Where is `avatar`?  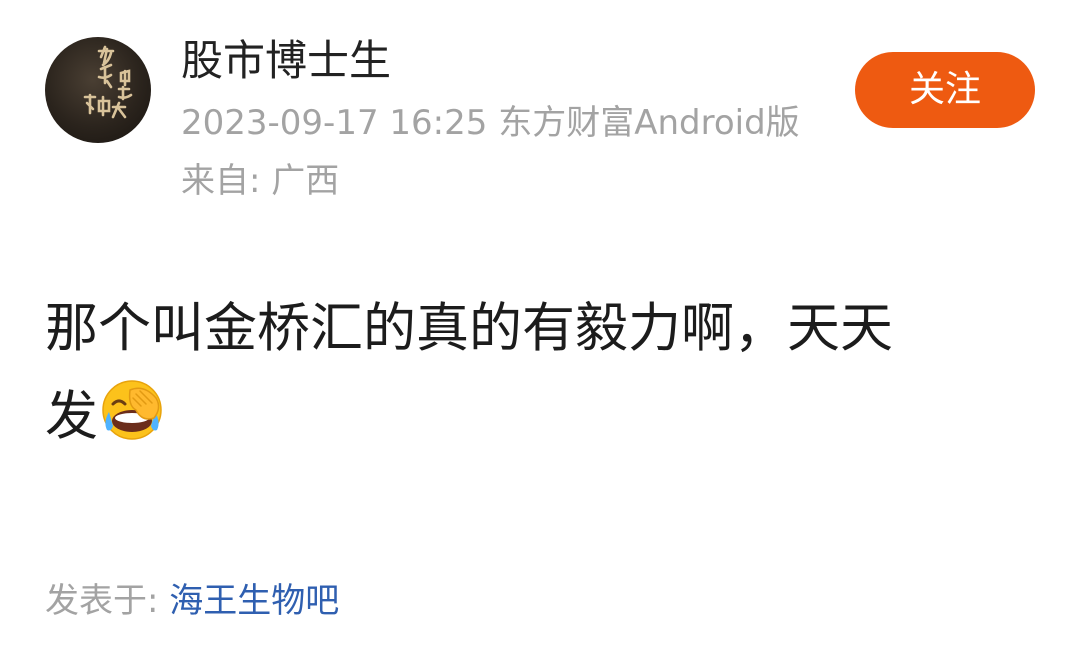
avatar is located at coordinates (98, 90).